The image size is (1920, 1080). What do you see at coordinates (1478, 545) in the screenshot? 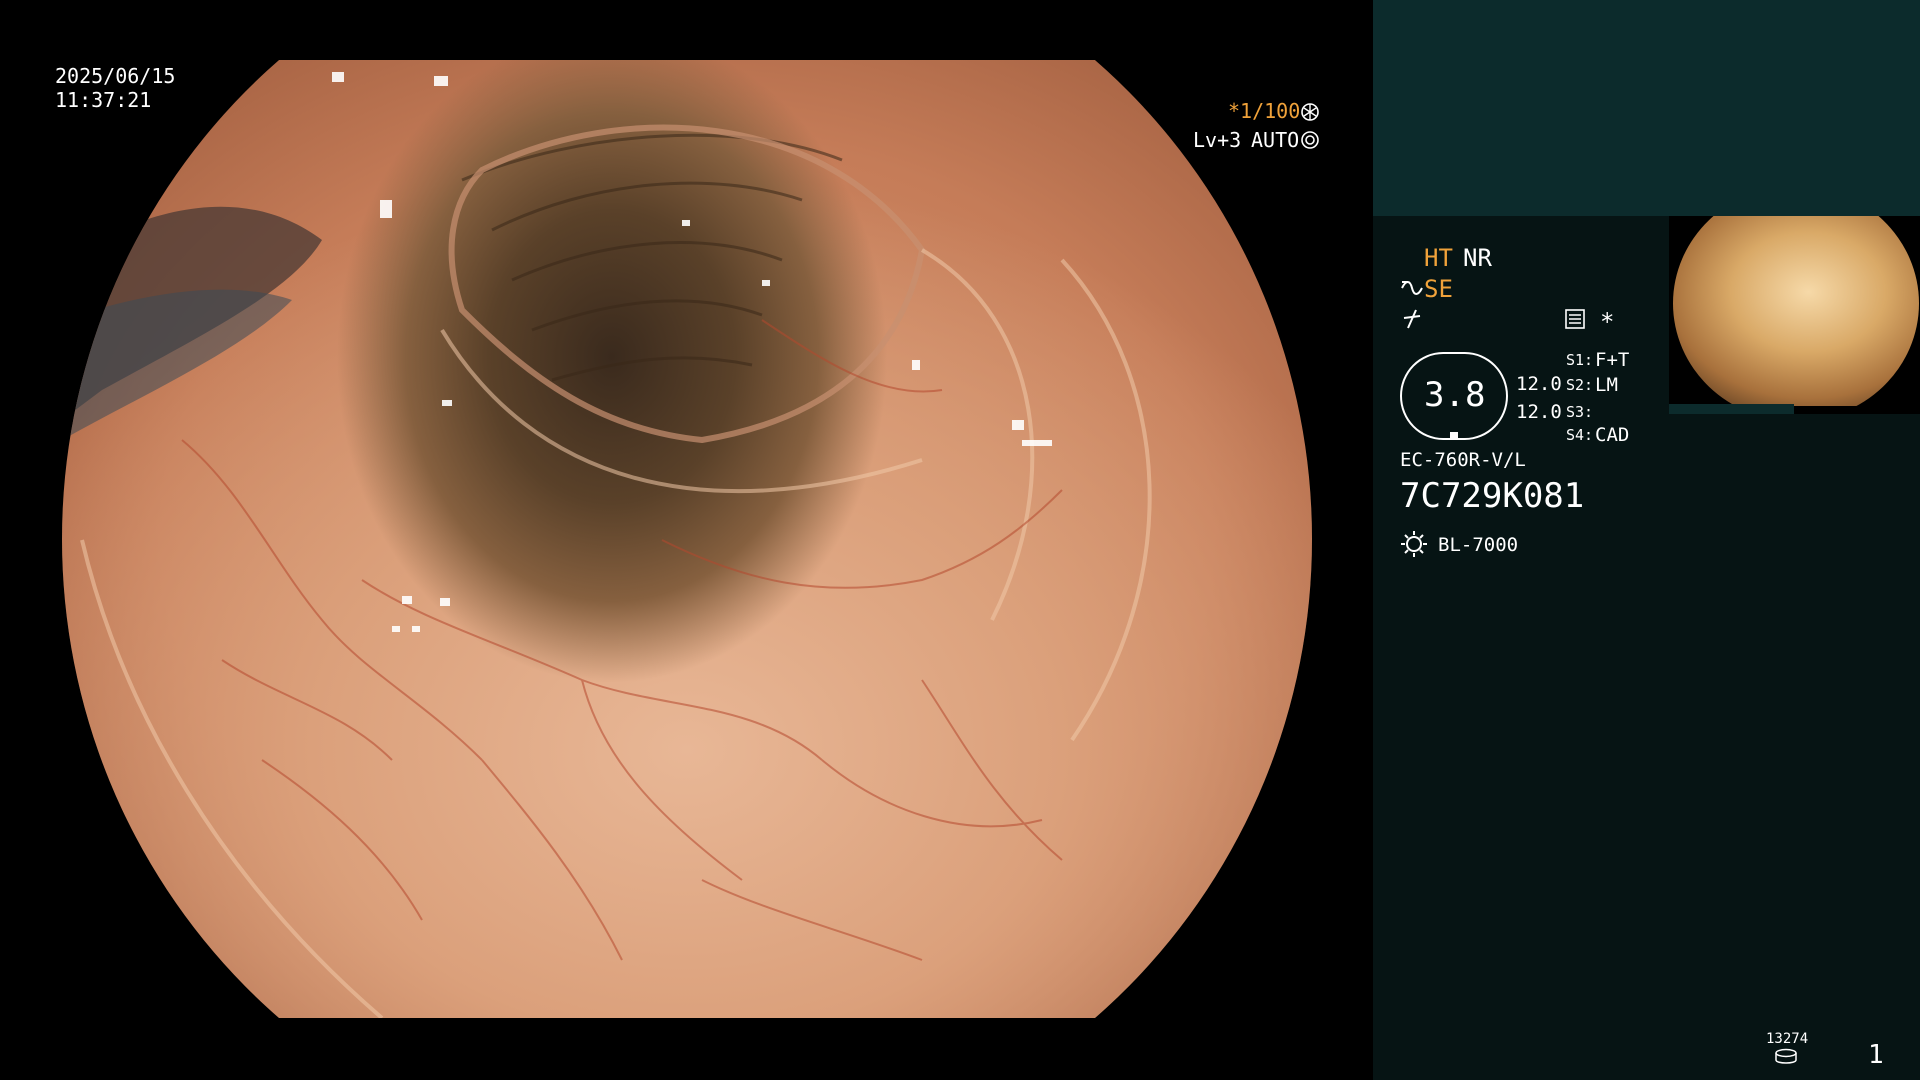
I see `light-source: BL-7000` at bounding box center [1478, 545].